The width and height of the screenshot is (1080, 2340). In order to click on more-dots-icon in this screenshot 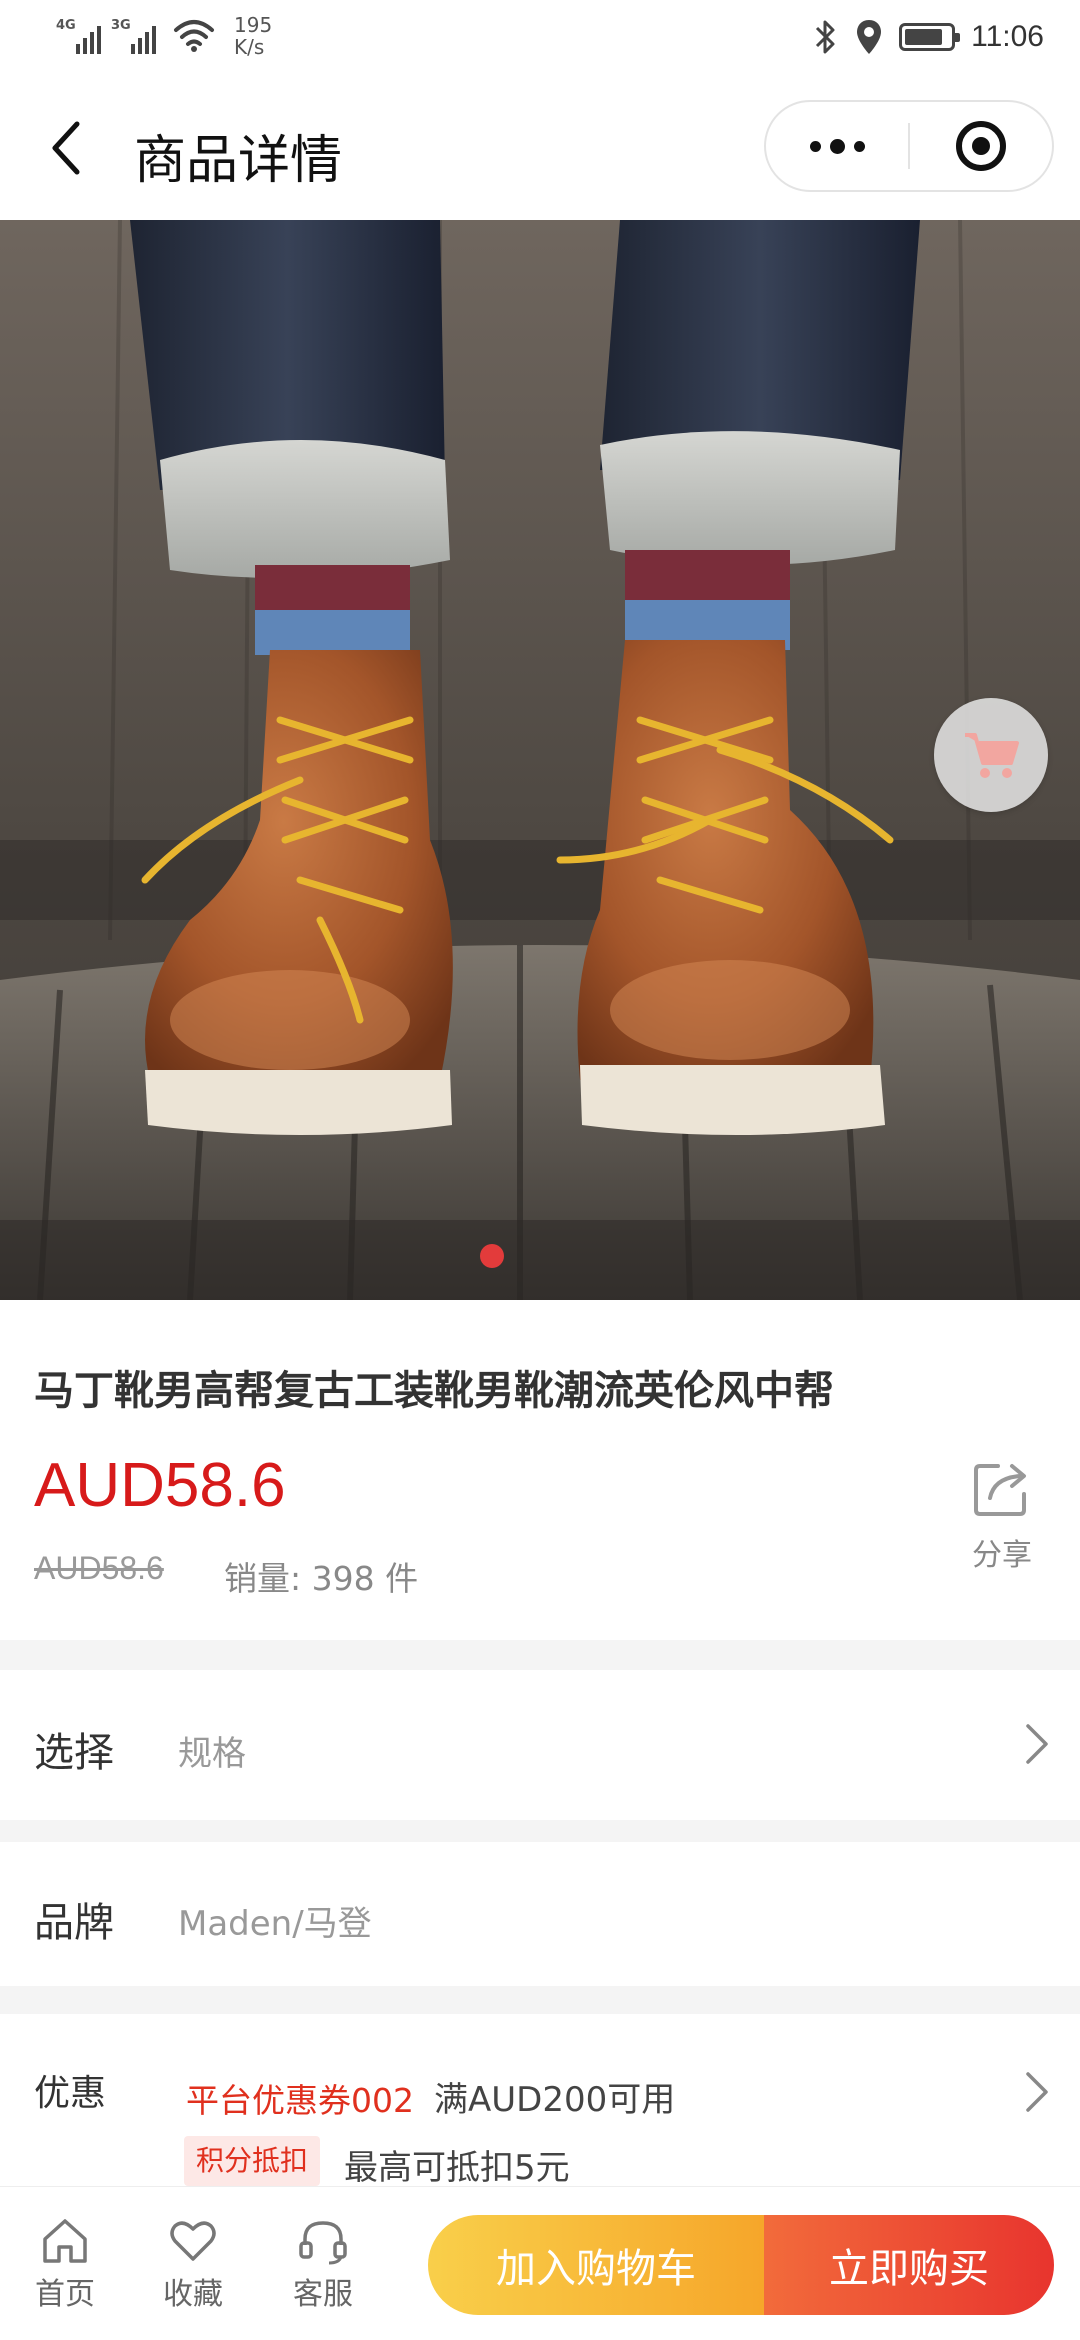, I will do `click(837, 146)`.